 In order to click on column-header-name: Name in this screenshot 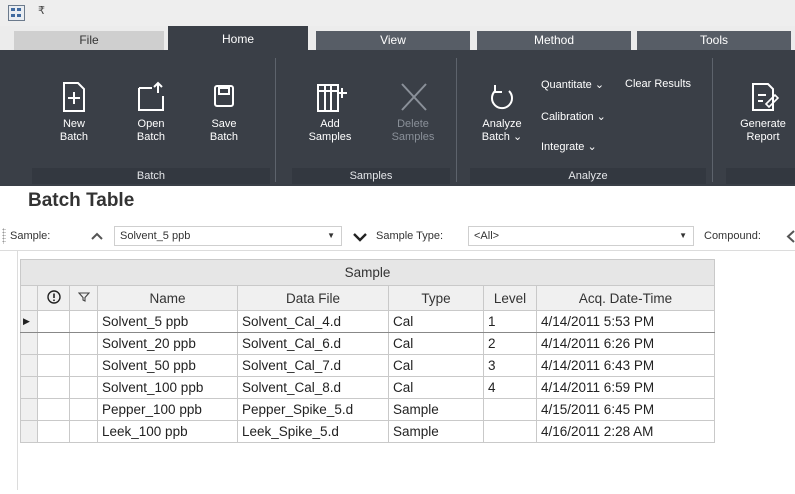, I will do `click(167, 298)`.